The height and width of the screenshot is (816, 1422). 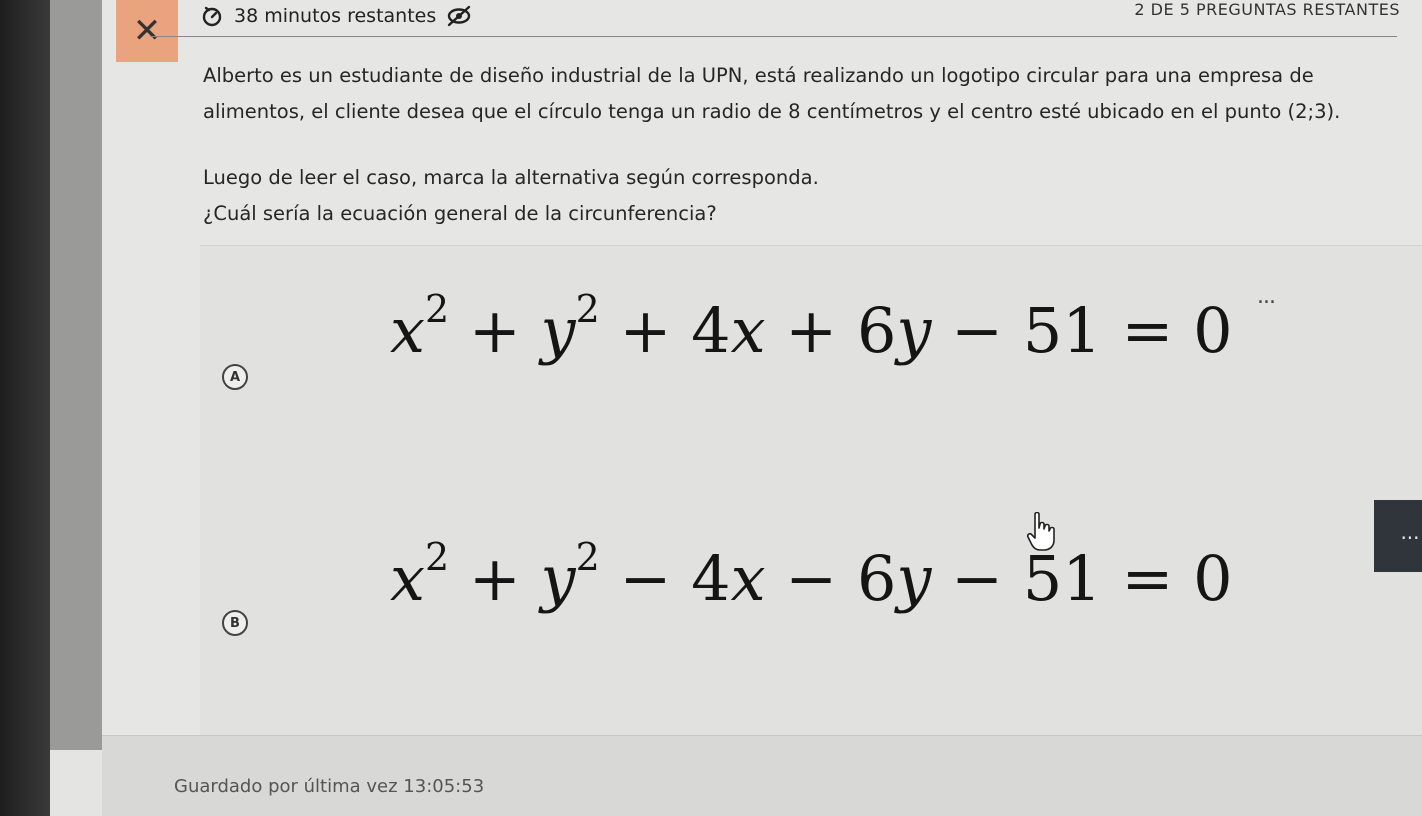 I want to click on eye-slash-icon, so click(x=459, y=16).